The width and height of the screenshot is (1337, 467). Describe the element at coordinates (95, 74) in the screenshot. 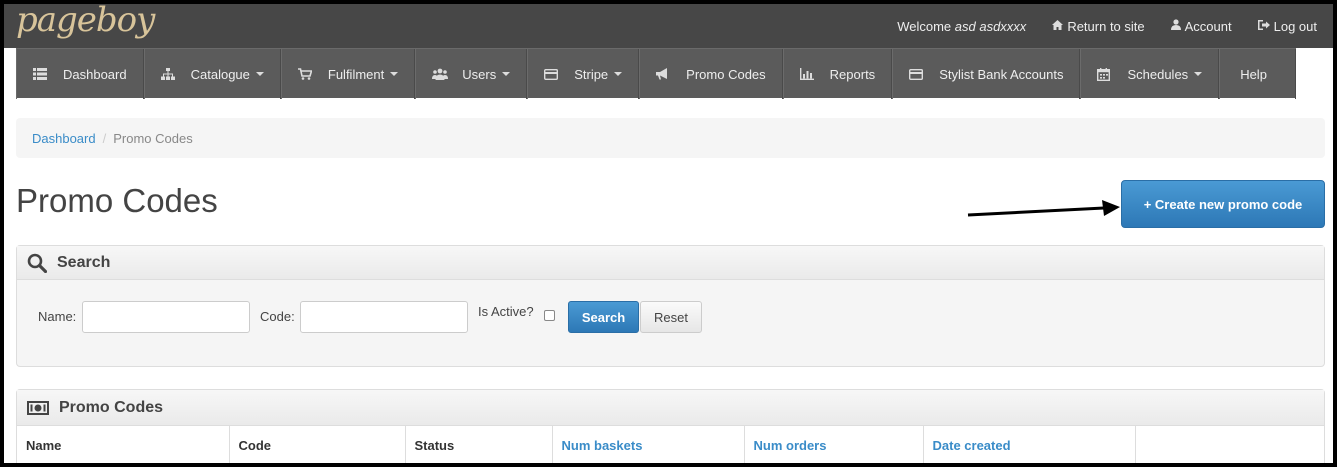

I see `nav-dashboard-label: Dashboard` at that location.